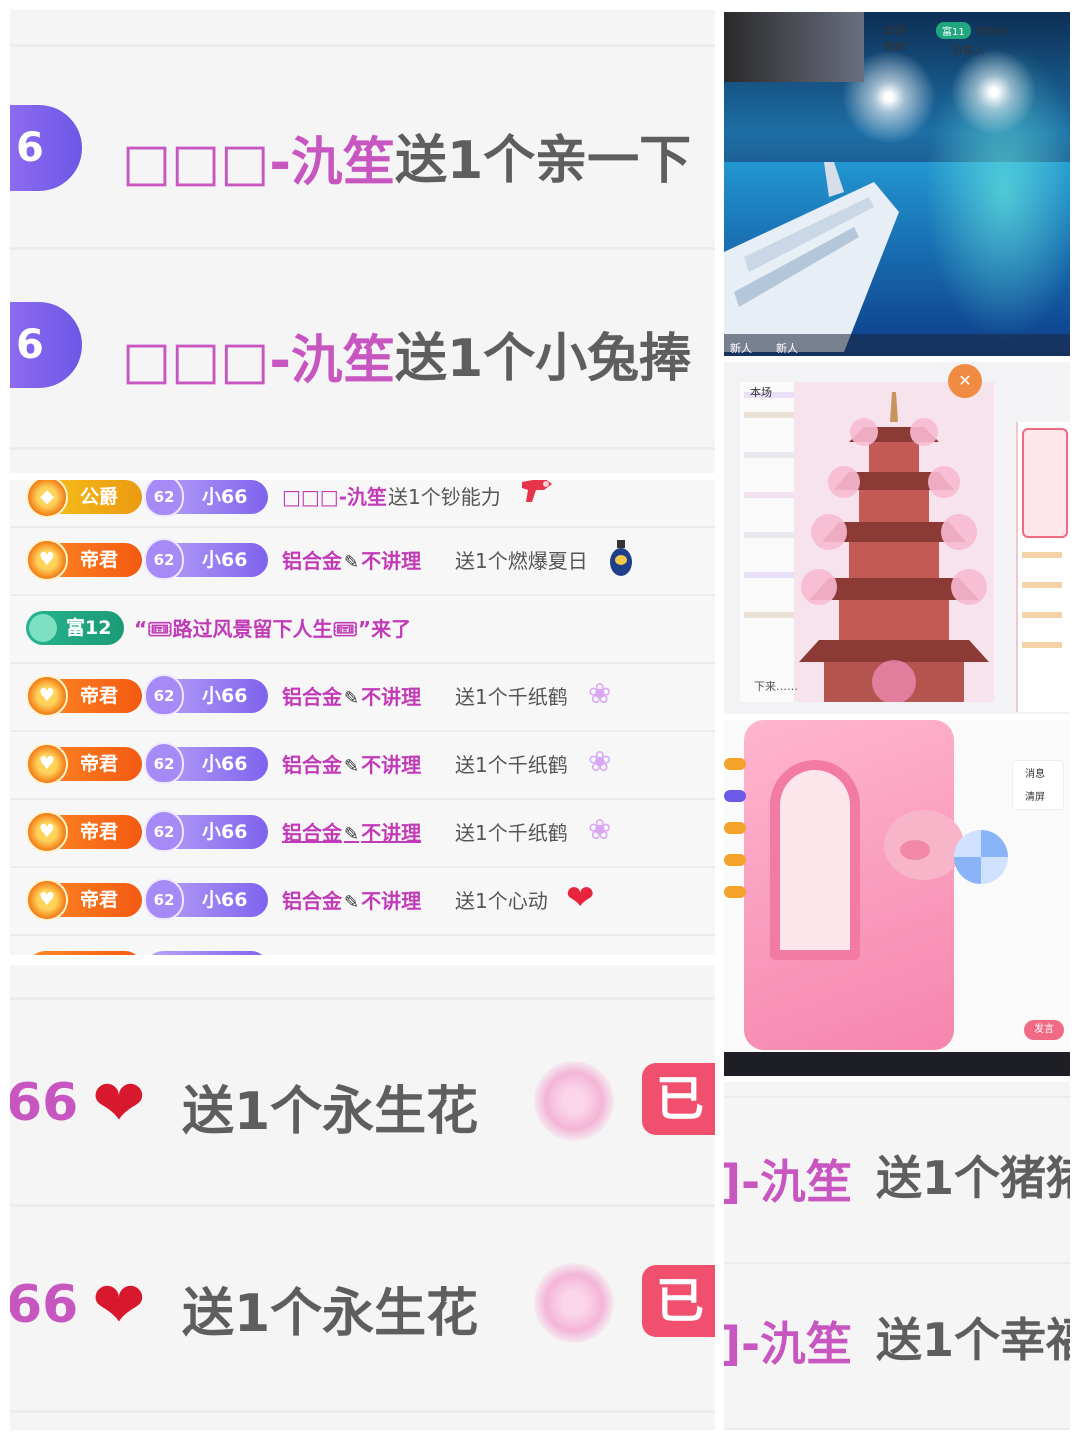 The width and height of the screenshot is (1080, 1440). What do you see at coordinates (897, 1064) in the screenshot?
I see `taskbar` at bounding box center [897, 1064].